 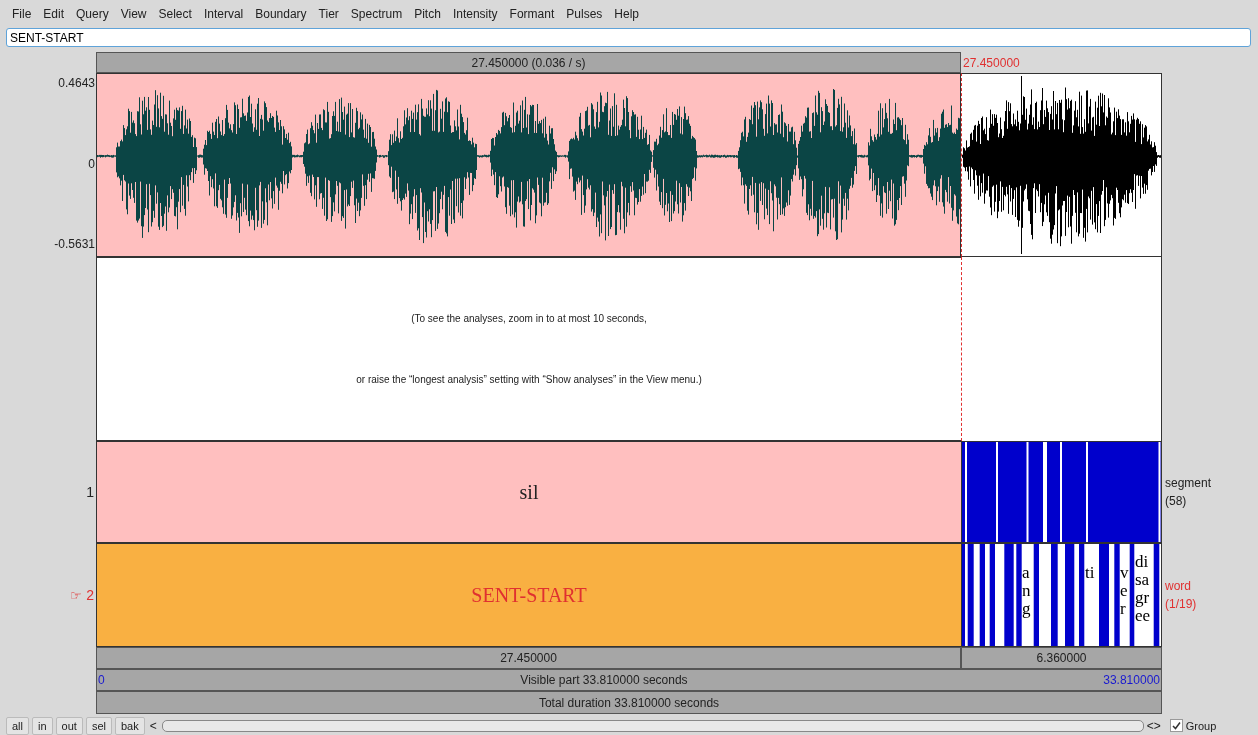 What do you see at coordinates (529, 318) in the screenshot?
I see `analysis-message: (To see the analyses, zoom in to at most 10 seconds,` at bounding box center [529, 318].